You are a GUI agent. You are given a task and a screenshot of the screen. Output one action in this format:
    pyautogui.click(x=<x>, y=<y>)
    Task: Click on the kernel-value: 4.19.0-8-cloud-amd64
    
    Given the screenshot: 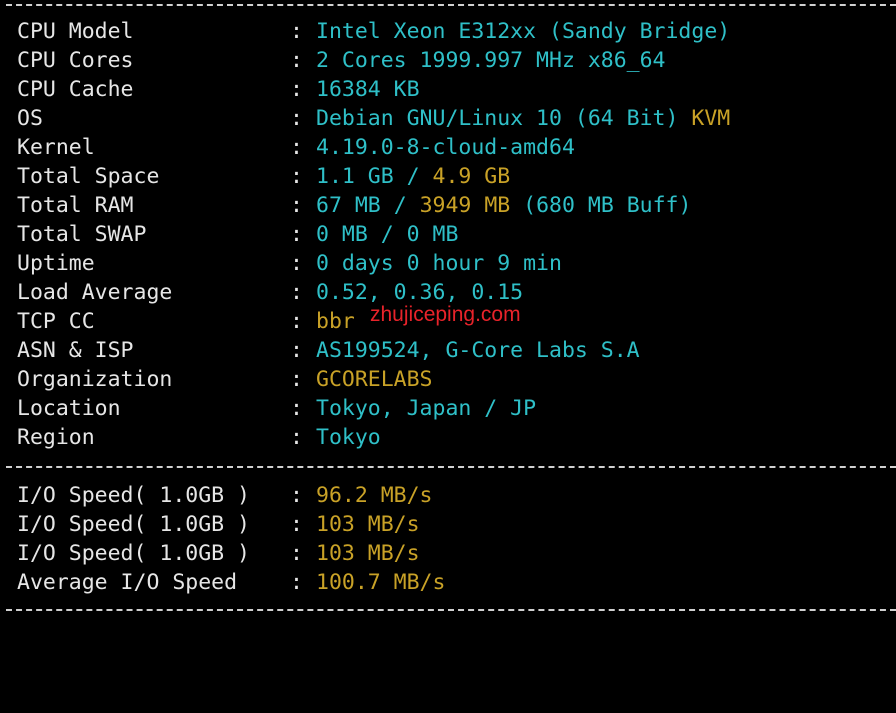 What is the action you would take?
    pyautogui.click(x=445, y=147)
    